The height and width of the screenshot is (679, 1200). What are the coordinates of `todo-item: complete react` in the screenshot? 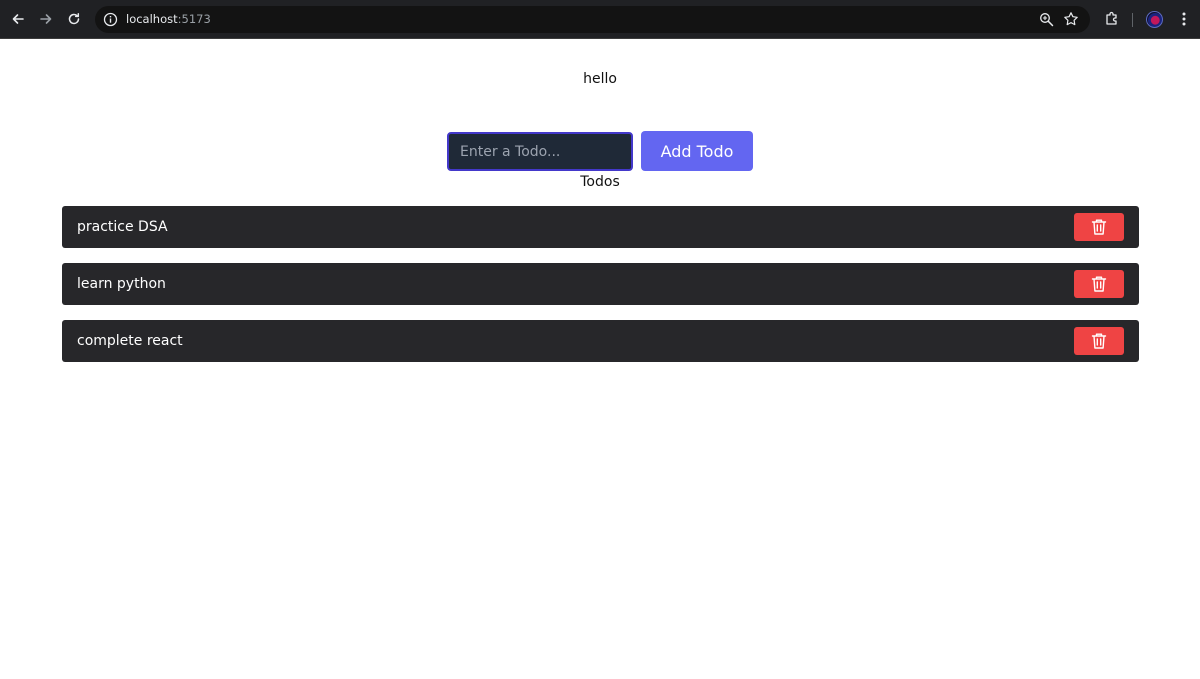 It's located at (600, 341).